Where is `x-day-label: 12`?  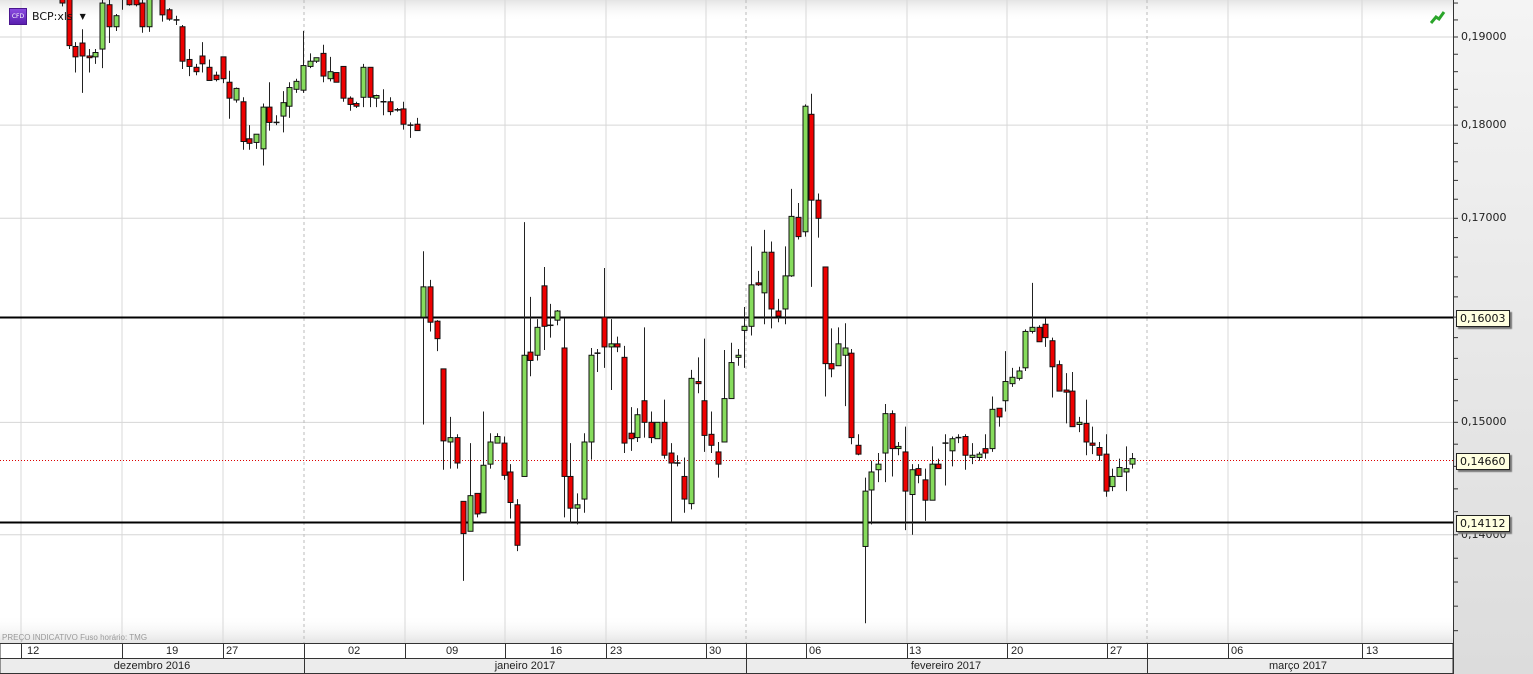
x-day-label: 12 is located at coordinates (33, 651).